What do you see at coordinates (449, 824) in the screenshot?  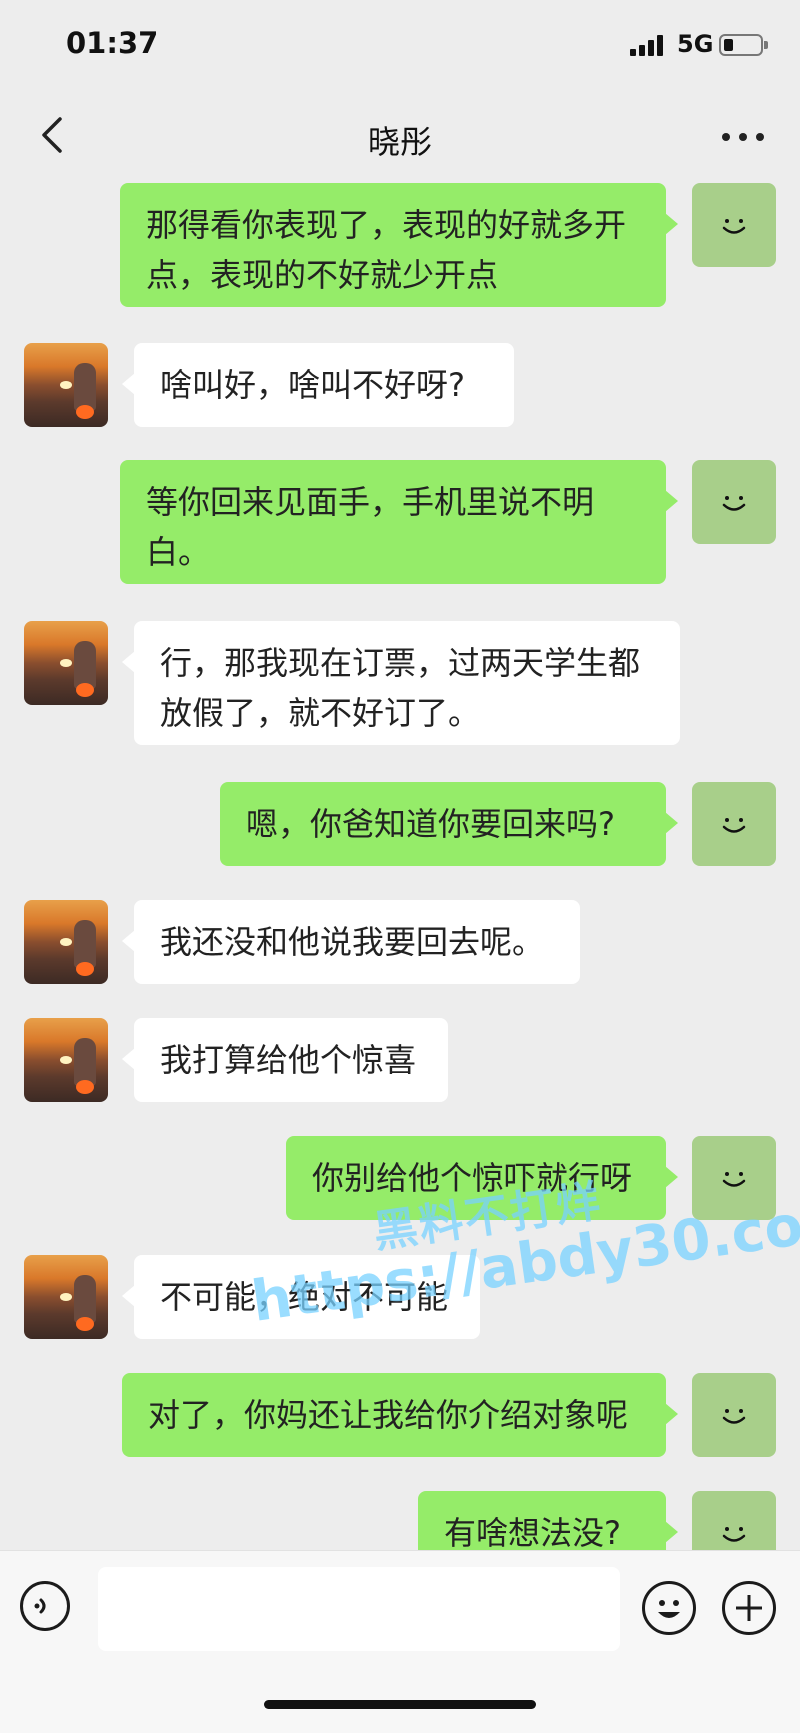 I see `message-bubble-outgoing: 嗯，你爸知道你要回来吗?` at bounding box center [449, 824].